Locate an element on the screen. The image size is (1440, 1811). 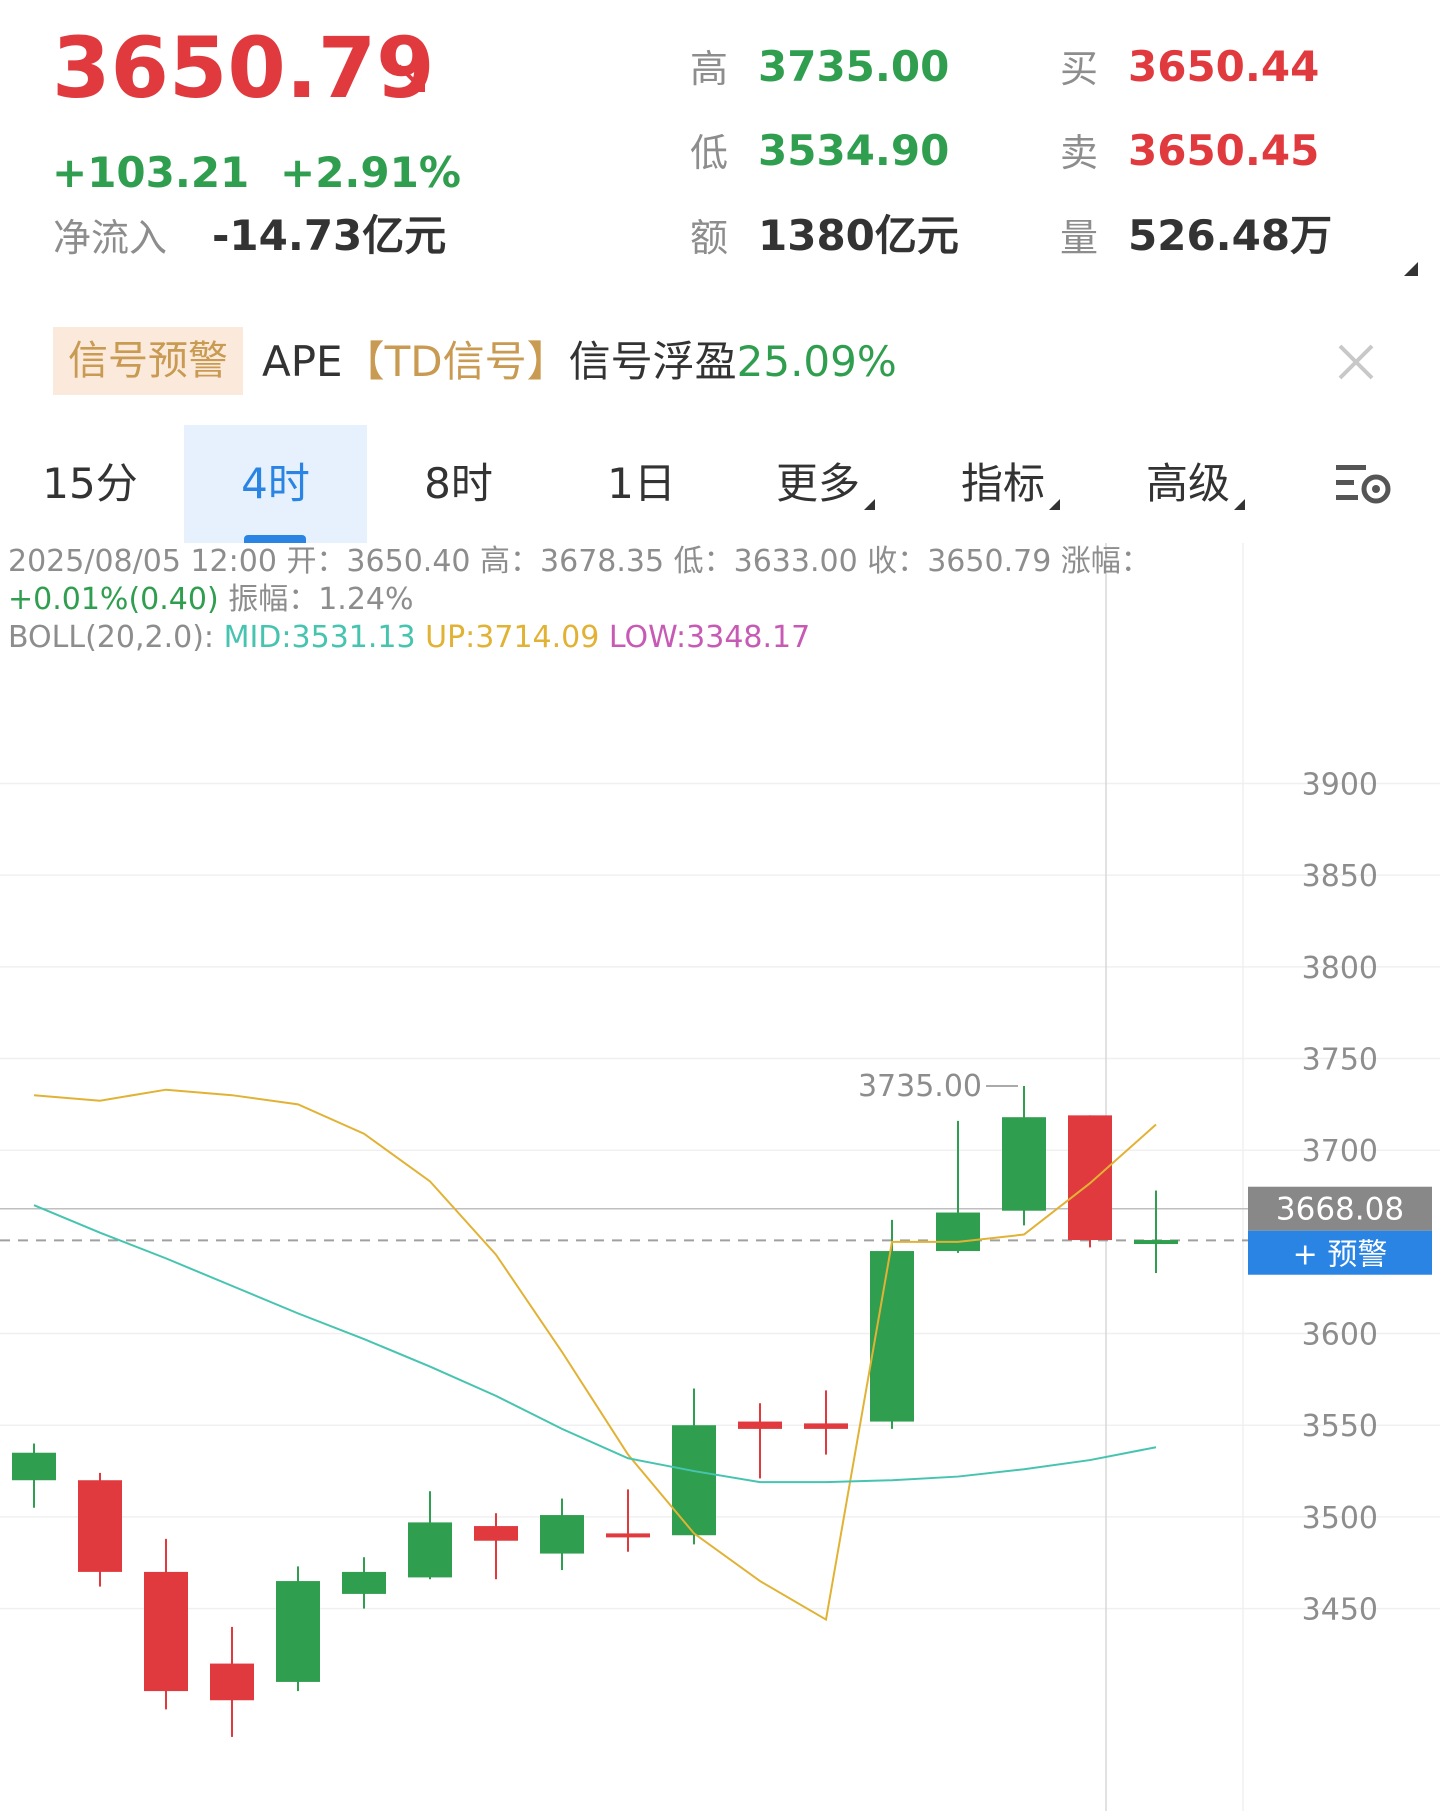
boll-up: UP:3714.09 is located at coordinates (512, 637).